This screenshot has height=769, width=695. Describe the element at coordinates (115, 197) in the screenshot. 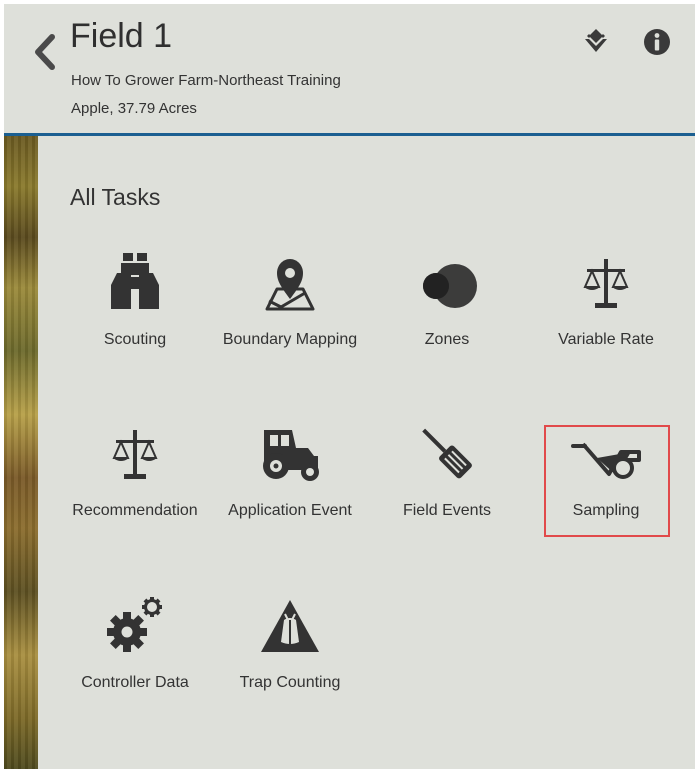

I see `section-title: All Tasks` at that location.